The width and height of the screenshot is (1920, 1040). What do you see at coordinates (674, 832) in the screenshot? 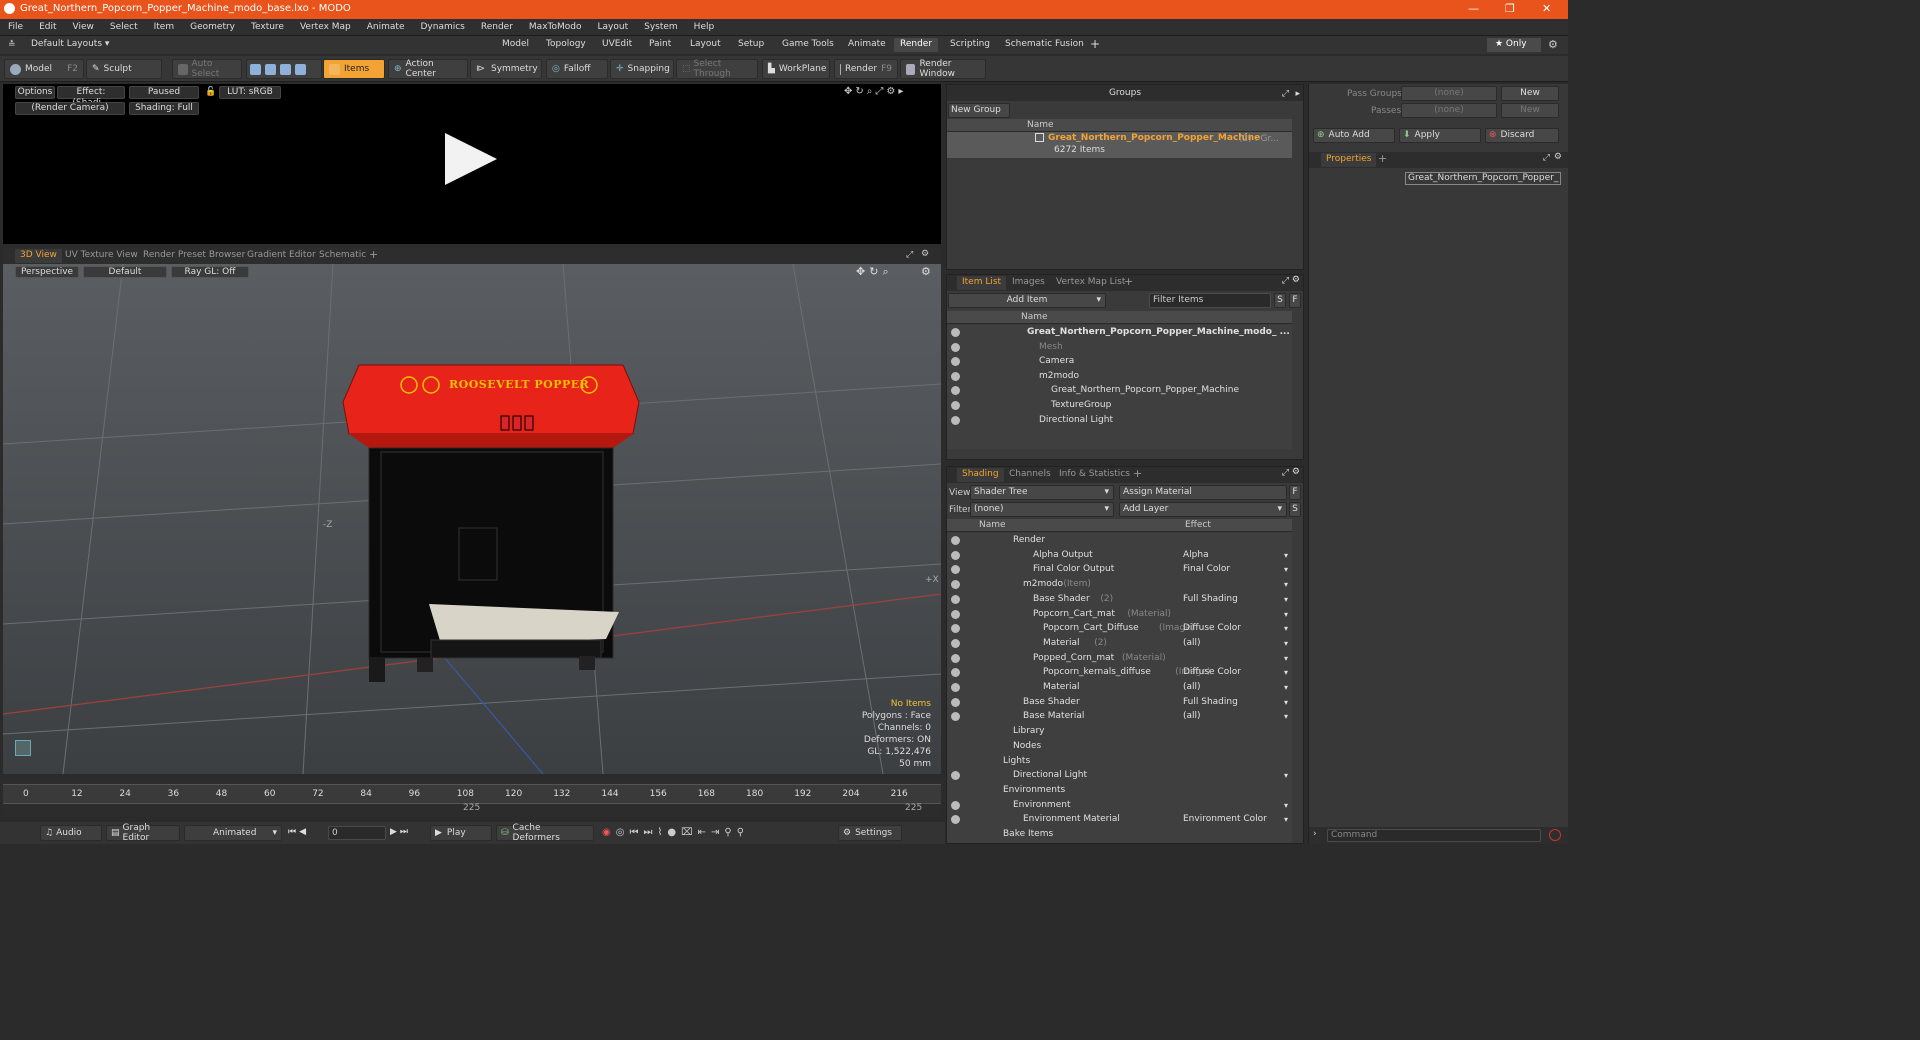
I see `set-key-icon: ●` at bounding box center [674, 832].